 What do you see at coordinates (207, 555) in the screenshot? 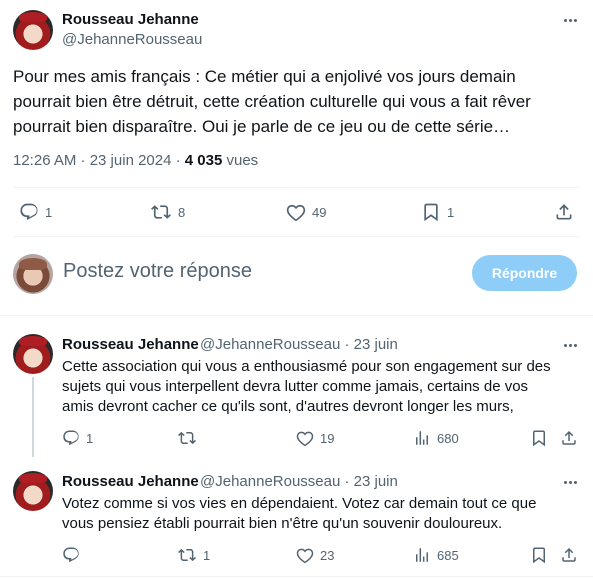
I see `repost-count: 1` at bounding box center [207, 555].